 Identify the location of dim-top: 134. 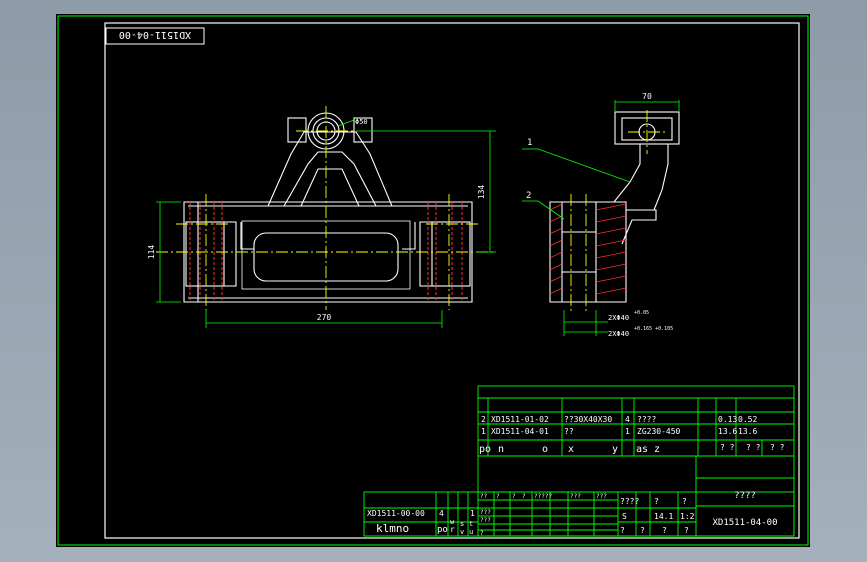
(481, 192).